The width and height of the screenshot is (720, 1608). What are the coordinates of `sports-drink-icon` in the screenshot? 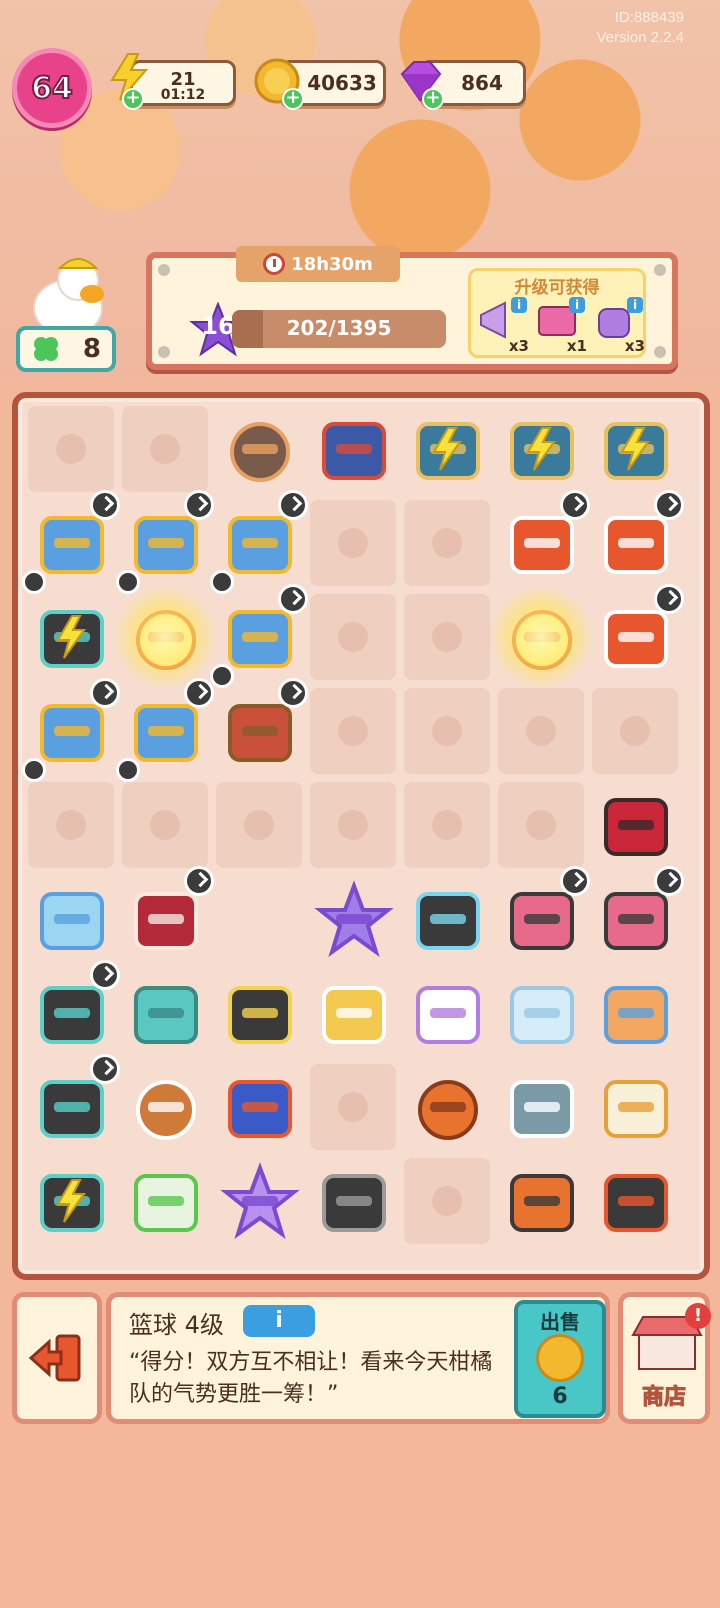 It's located at (542, 1203).